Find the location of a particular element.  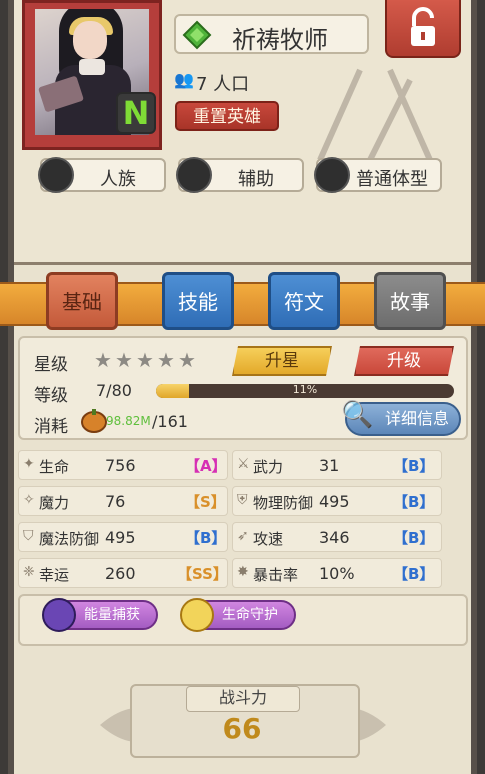

human-head-icon is located at coordinates (56, 175).